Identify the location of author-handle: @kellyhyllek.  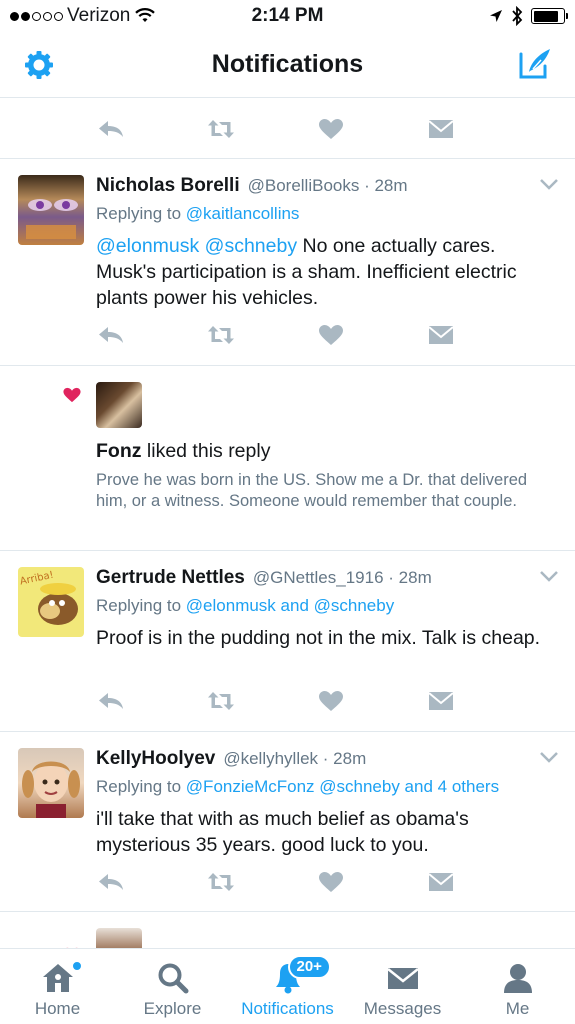
(270, 758).